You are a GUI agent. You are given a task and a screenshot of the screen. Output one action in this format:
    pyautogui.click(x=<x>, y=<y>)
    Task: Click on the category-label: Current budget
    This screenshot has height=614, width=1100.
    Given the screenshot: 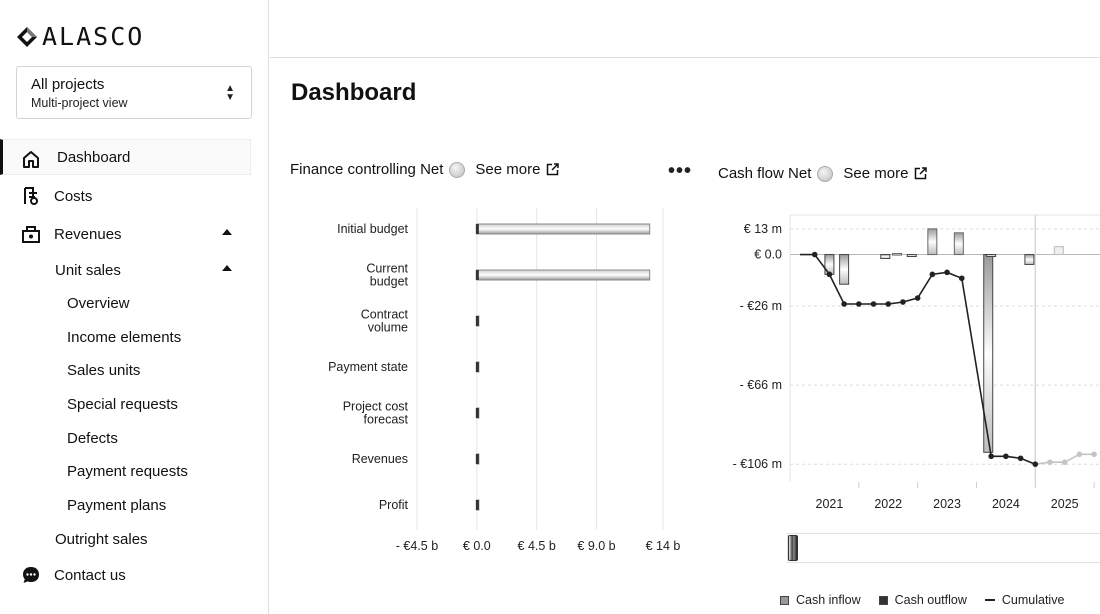 What is the action you would take?
    pyautogui.click(x=387, y=275)
    